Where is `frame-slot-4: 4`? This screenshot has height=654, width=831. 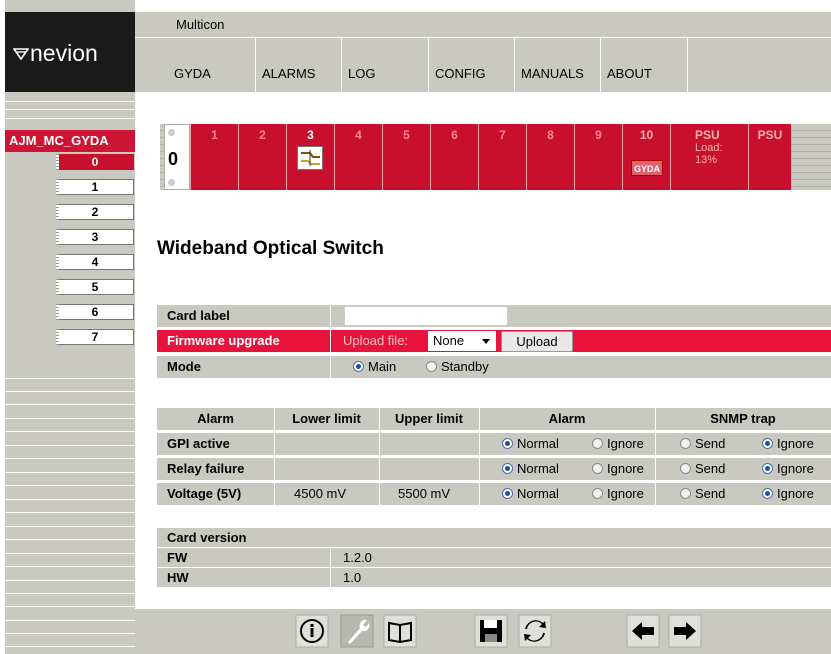 frame-slot-4: 4 is located at coordinates (358, 157).